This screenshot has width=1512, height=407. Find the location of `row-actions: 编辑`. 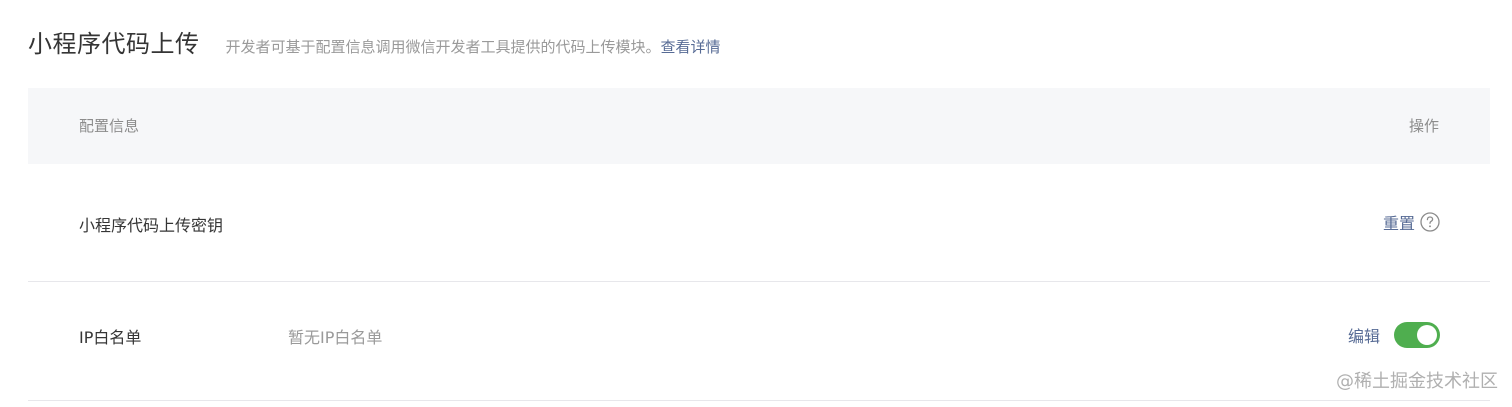

row-actions: 编辑 is located at coordinates (1394, 335).